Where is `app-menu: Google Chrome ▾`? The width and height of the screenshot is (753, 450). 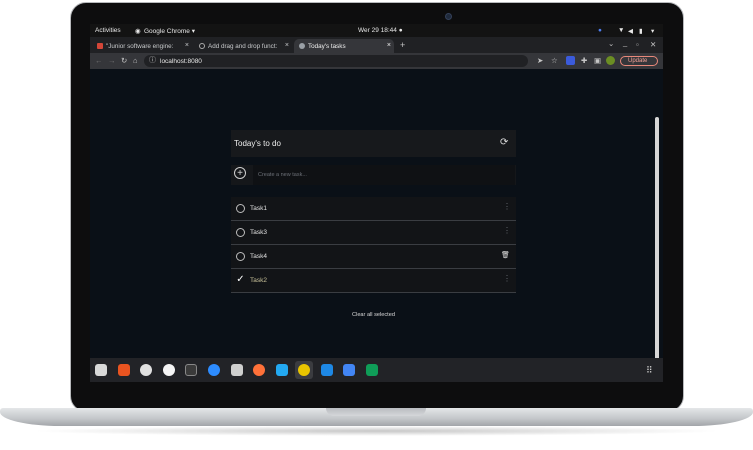
app-menu: Google Chrome ▾ is located at coordinates (169, 31).